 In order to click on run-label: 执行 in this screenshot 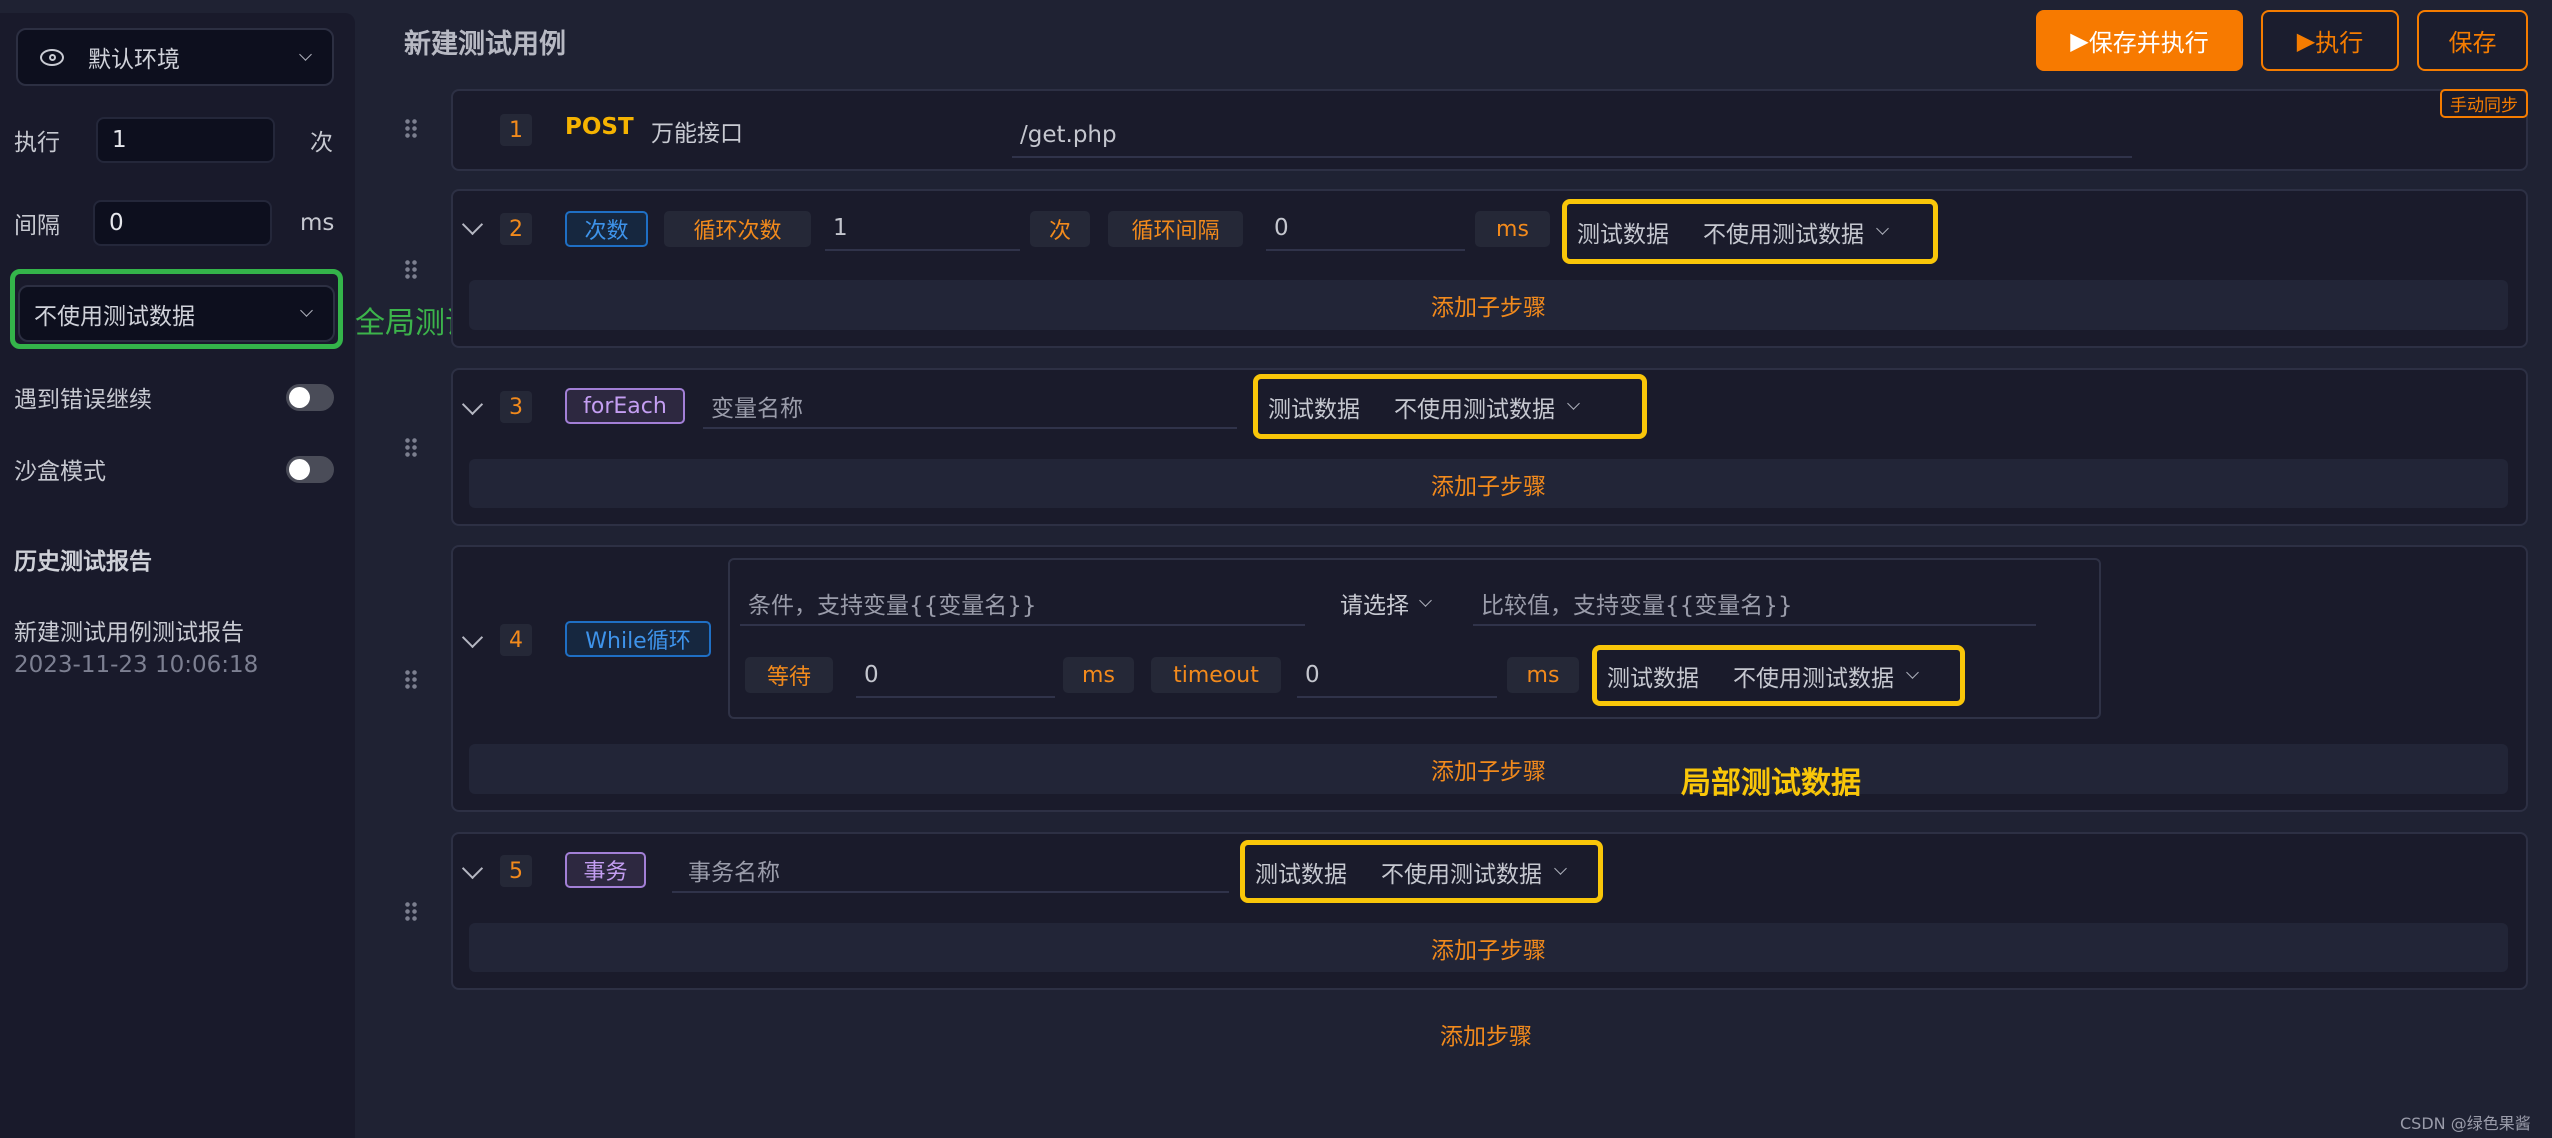, I will do `click(2339, 43)`.